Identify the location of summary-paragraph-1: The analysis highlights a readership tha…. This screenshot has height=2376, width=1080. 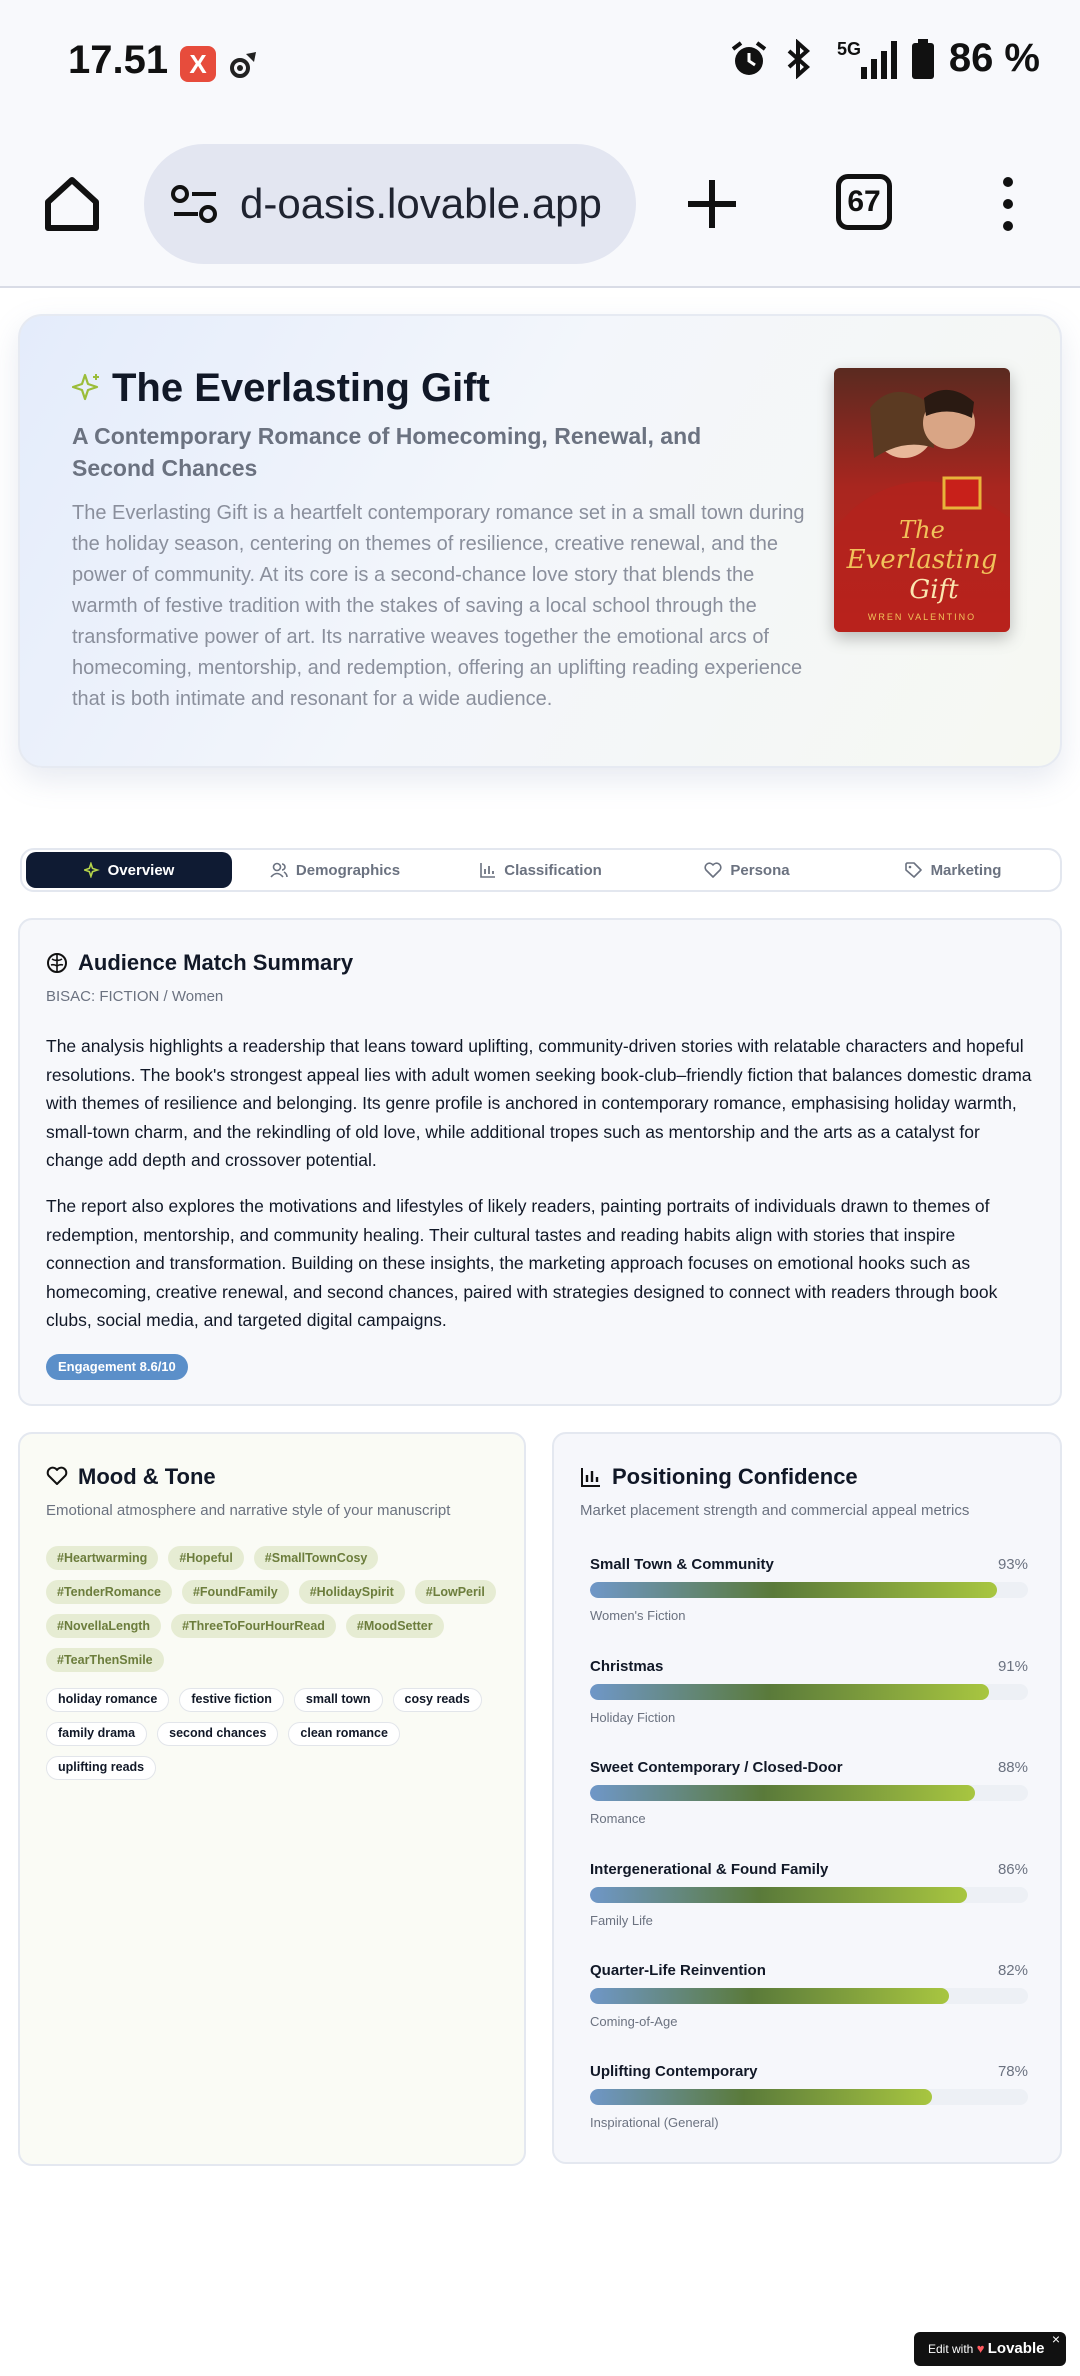
(539, 1103).